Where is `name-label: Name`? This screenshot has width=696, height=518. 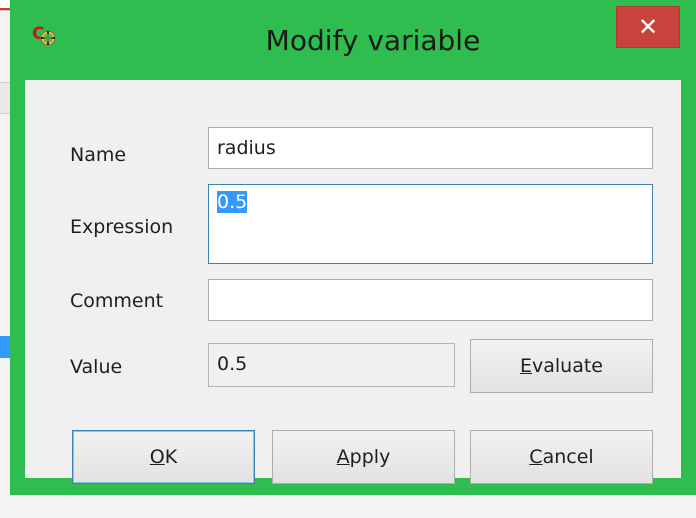
name-label: Name is located at coordinates (98, 155).